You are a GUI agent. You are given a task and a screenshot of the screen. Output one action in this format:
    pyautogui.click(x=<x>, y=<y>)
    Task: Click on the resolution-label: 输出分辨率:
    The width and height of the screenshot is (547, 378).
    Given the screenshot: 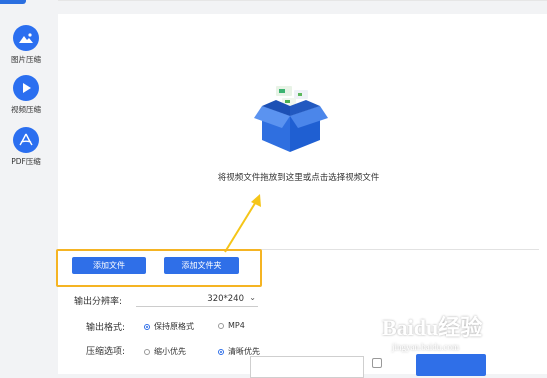 What is the action you would take?
    pyautogui.click(x=98, y=302)
    